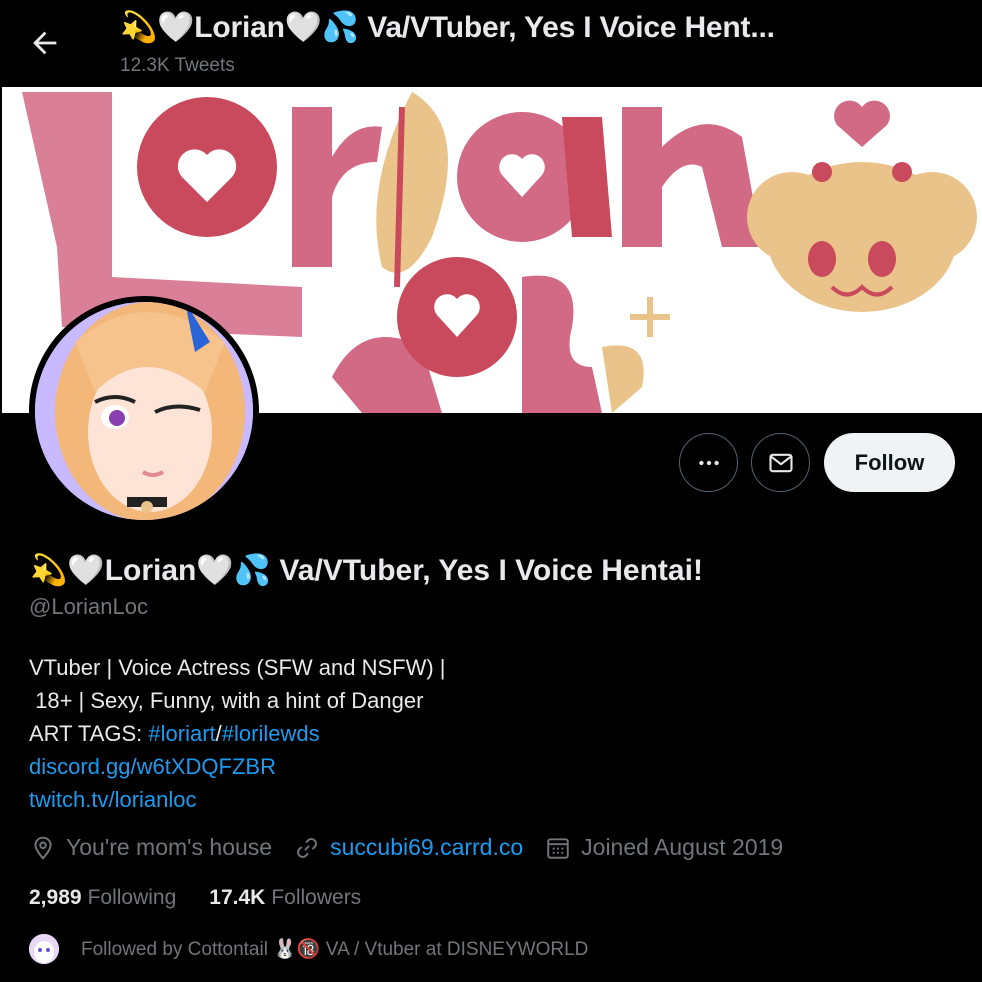 The height and width of the screenshot is (982, 982). Describe the element at coordinates (177, 65) in the screenshot. I see `tweet-count: 12.3K Tweets` at that location.